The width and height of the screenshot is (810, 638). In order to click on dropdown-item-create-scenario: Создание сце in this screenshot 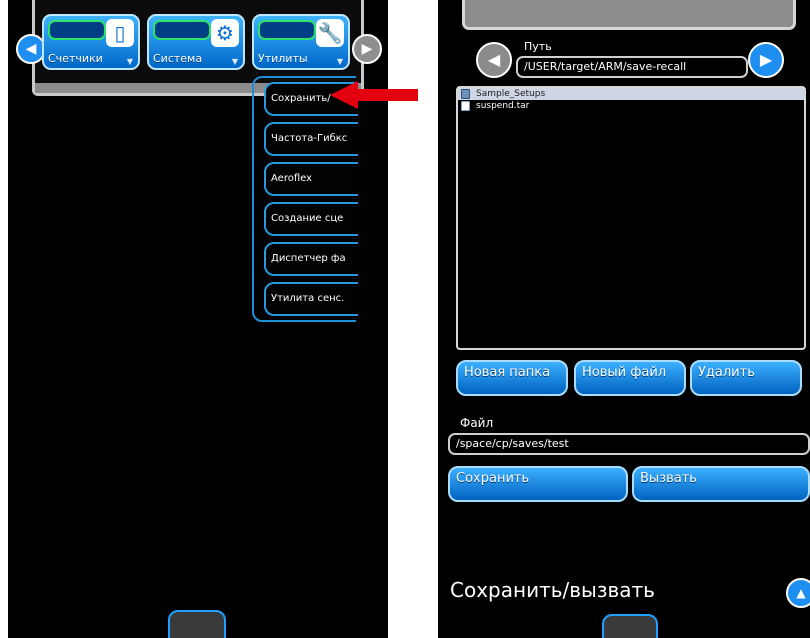, I will do `click(311, 219)`.